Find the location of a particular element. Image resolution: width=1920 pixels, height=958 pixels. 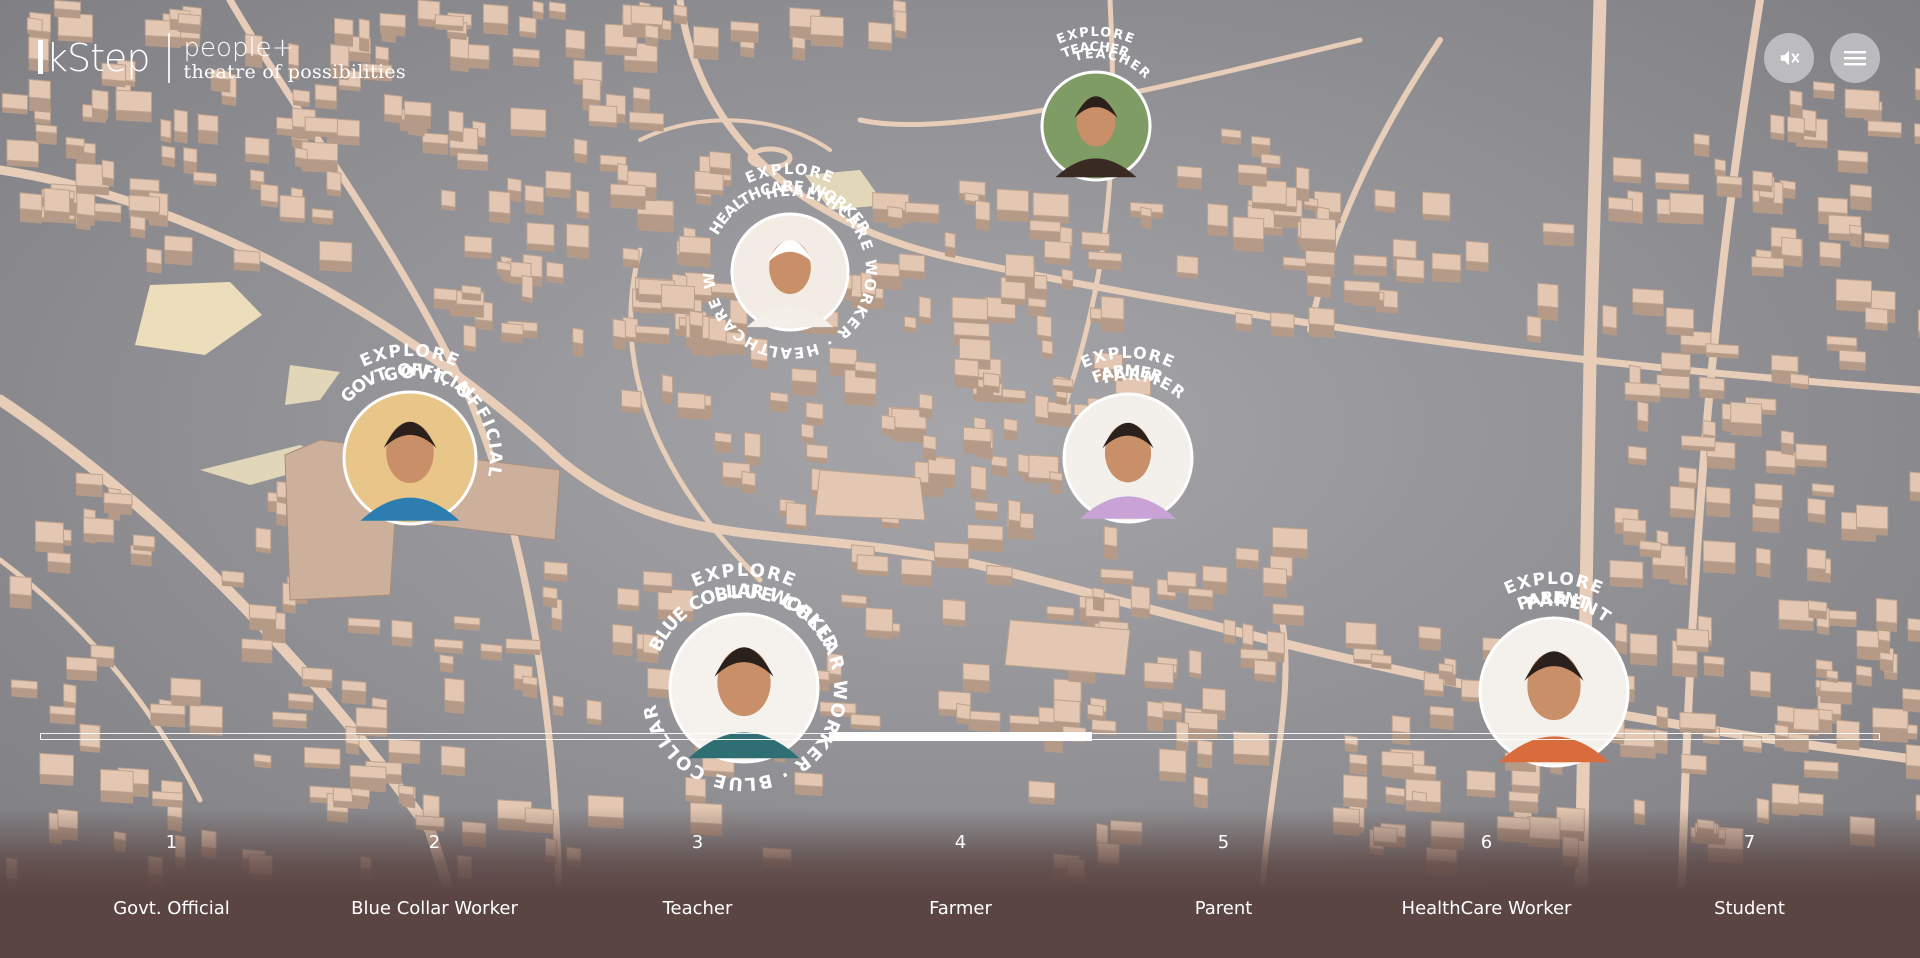

timeline-item-6: 6 HealthCare Worker is located at coordinates (1486, 882).